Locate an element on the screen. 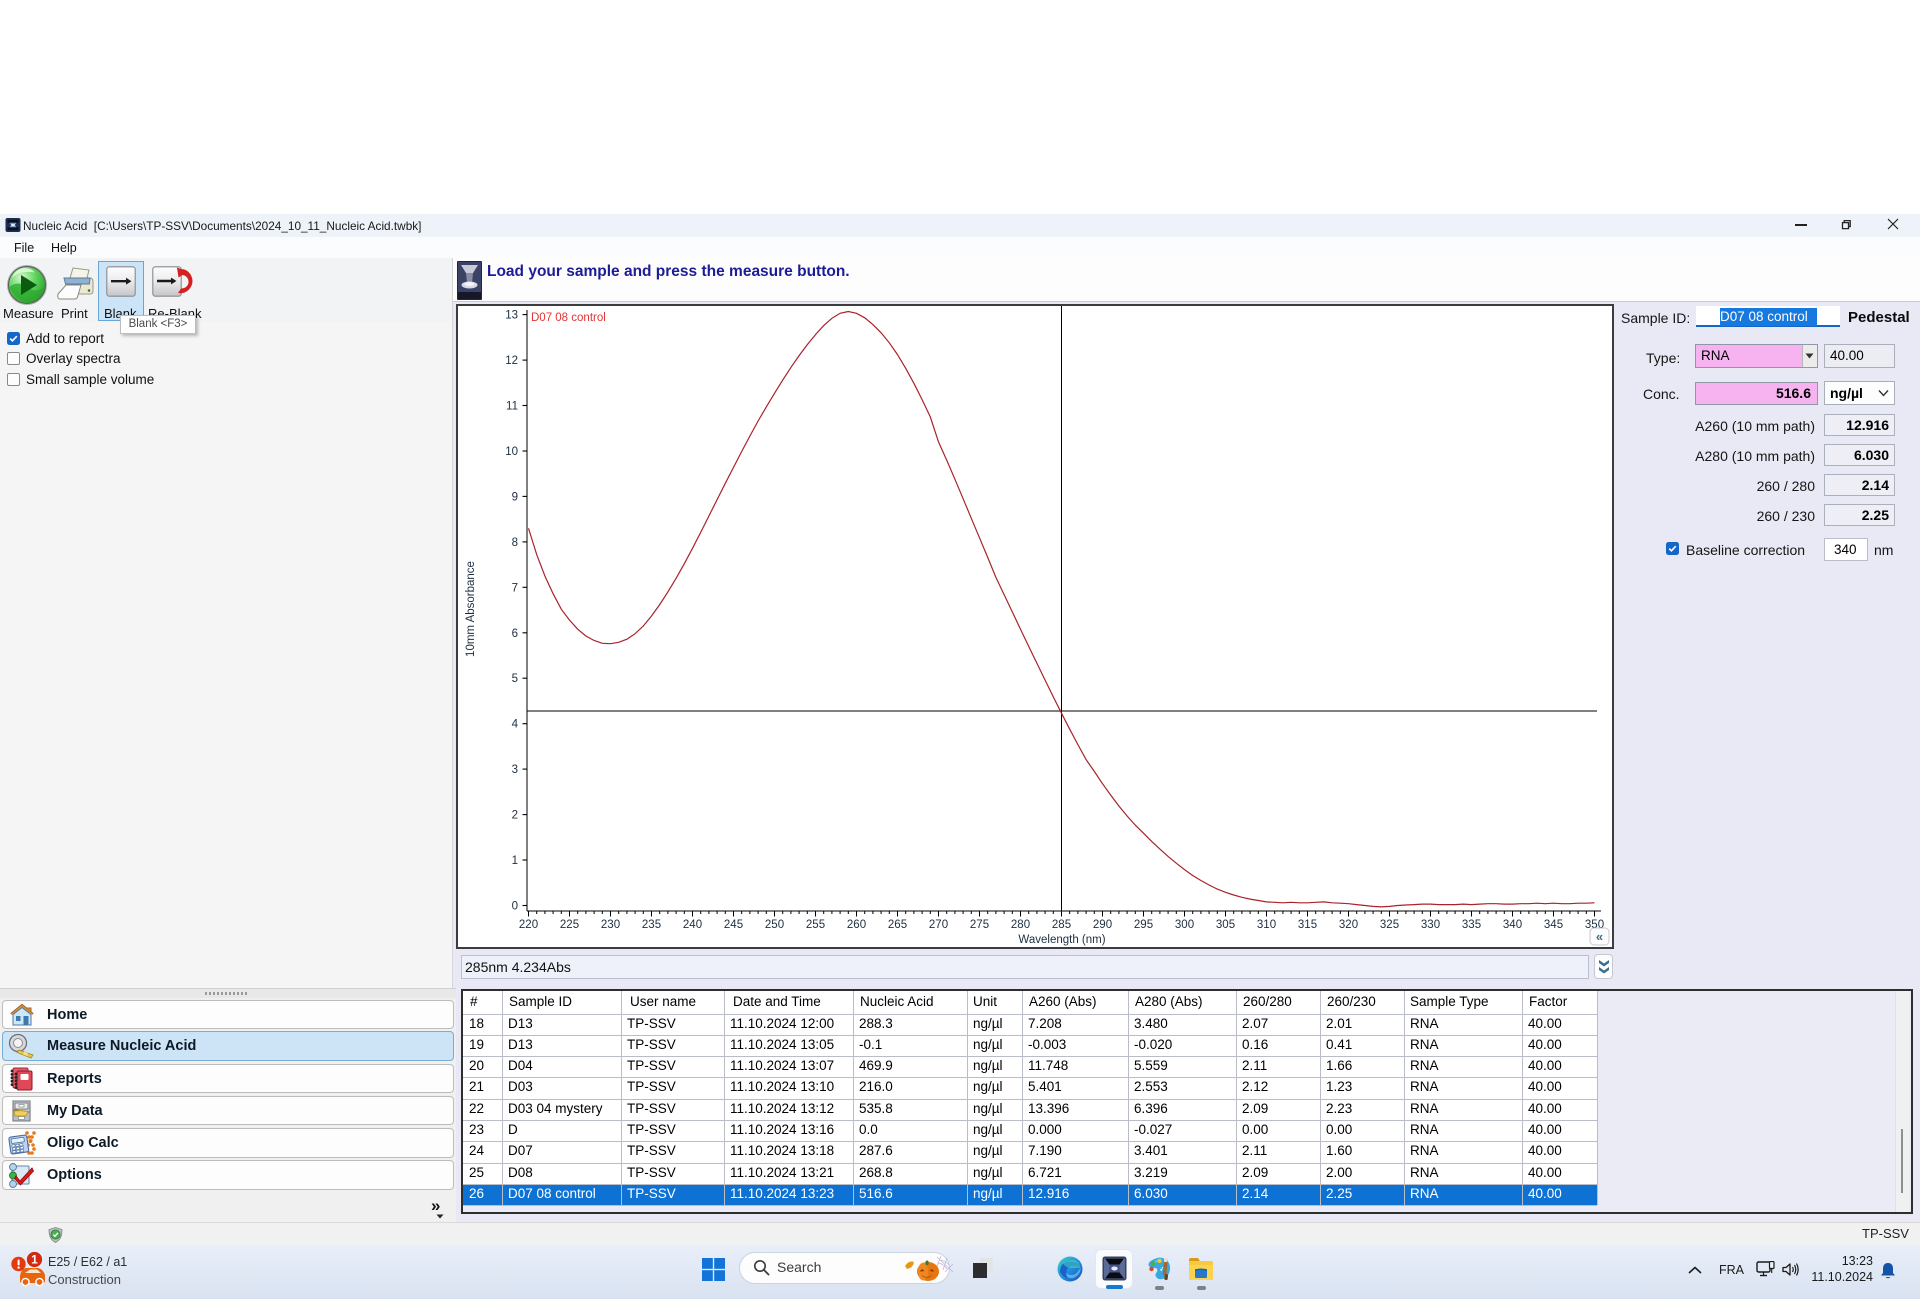 The image size is (1920, 1312). svg-text: 305 is located at coordinates (1225, 925).